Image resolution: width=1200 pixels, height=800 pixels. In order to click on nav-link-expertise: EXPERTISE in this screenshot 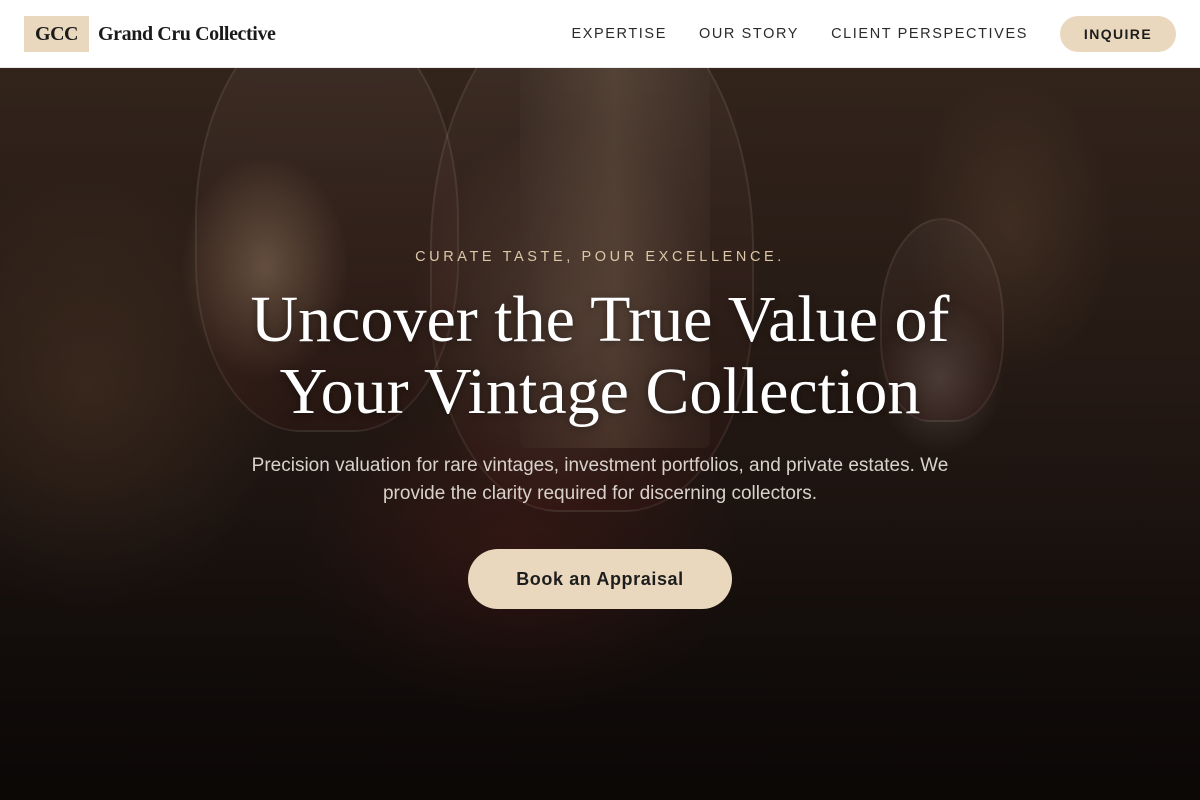, I will do `click(619, 34)`.